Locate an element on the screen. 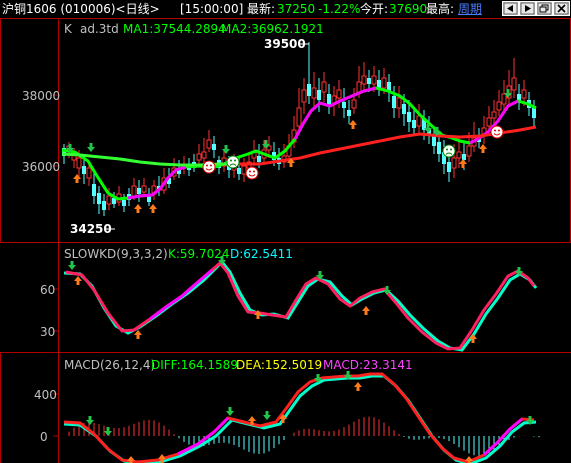 Image resolution: width=571 pixels, height=463 pixels. close-icon is located at coordinates (561, 8).